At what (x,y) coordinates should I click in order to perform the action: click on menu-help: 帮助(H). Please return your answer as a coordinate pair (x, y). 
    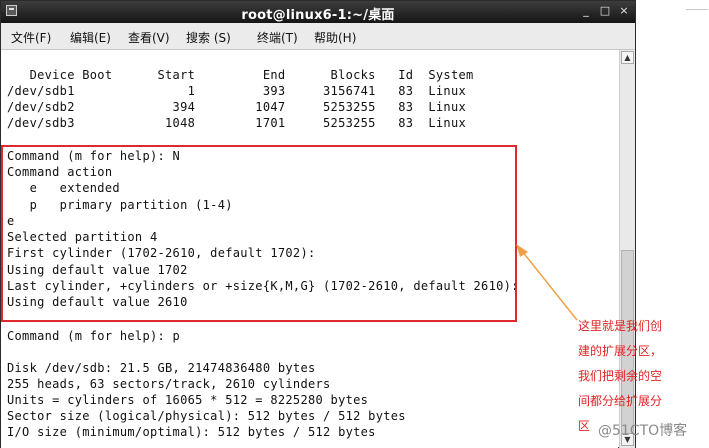
    Looking at the image, I should click on (335, 37).